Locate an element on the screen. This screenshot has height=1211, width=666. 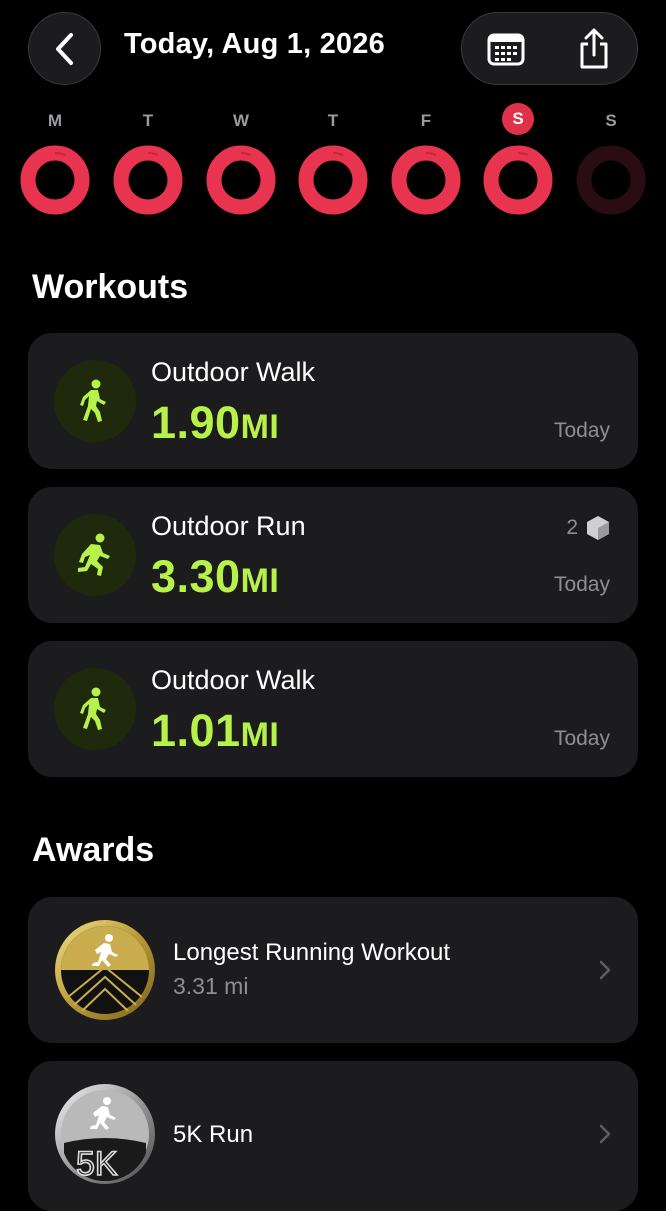
calendar-icon is located at coordinates (506, 49).